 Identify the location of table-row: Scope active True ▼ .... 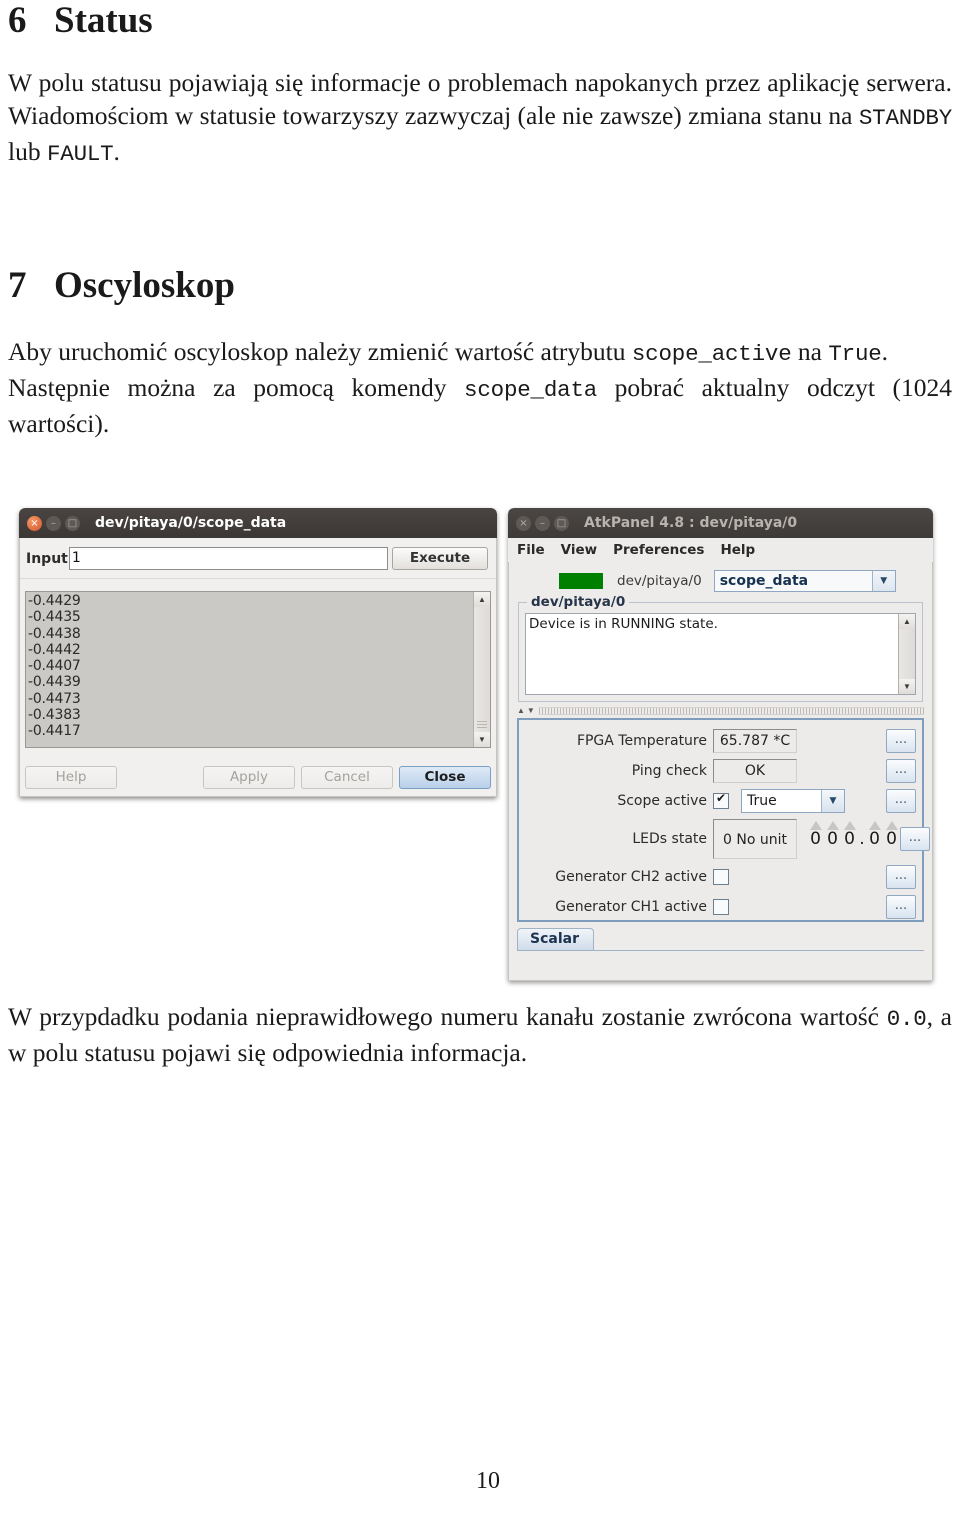
(720, 801).